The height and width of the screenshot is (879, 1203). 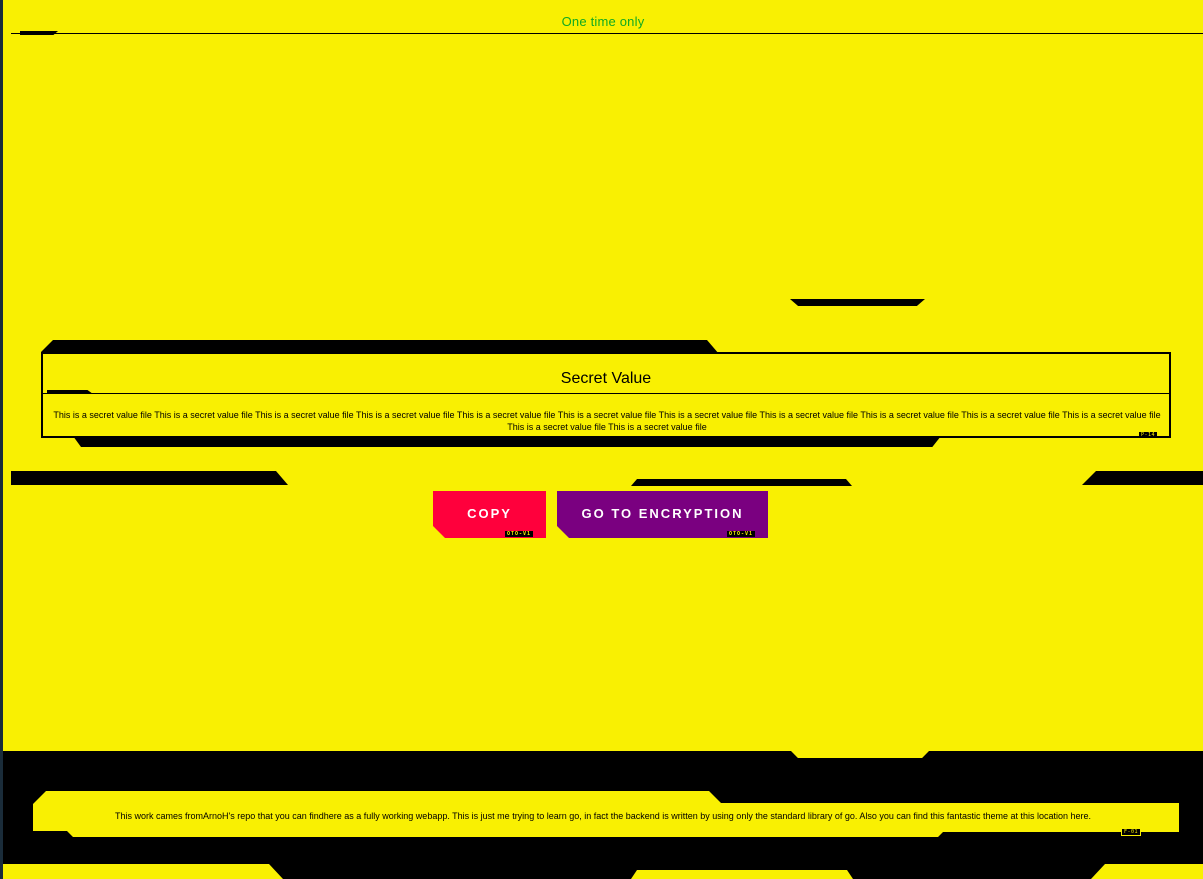 What do you see at coordinates (1147, 871) in the screenshot?
I see `footer-bar-right` at bounding box center [1147, 871].